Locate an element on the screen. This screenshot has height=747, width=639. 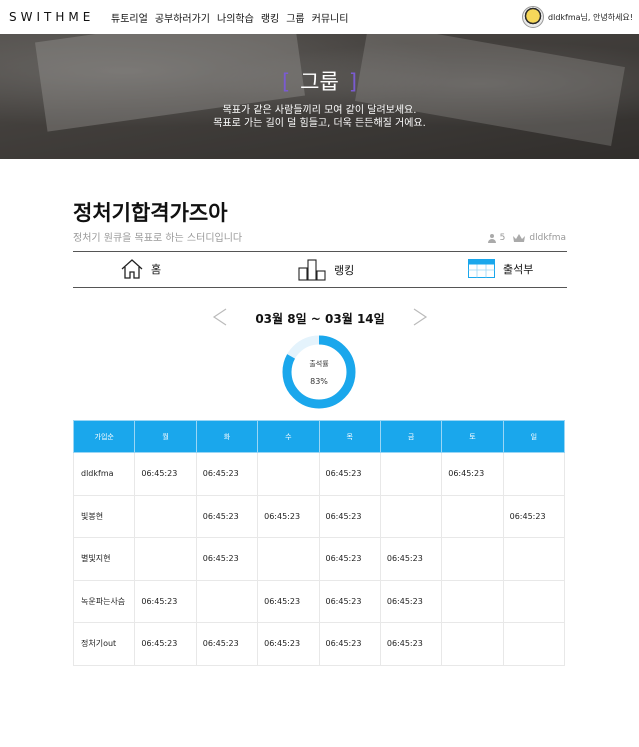
attendance-rate-value: 83% is located at coordinates (319, 381).